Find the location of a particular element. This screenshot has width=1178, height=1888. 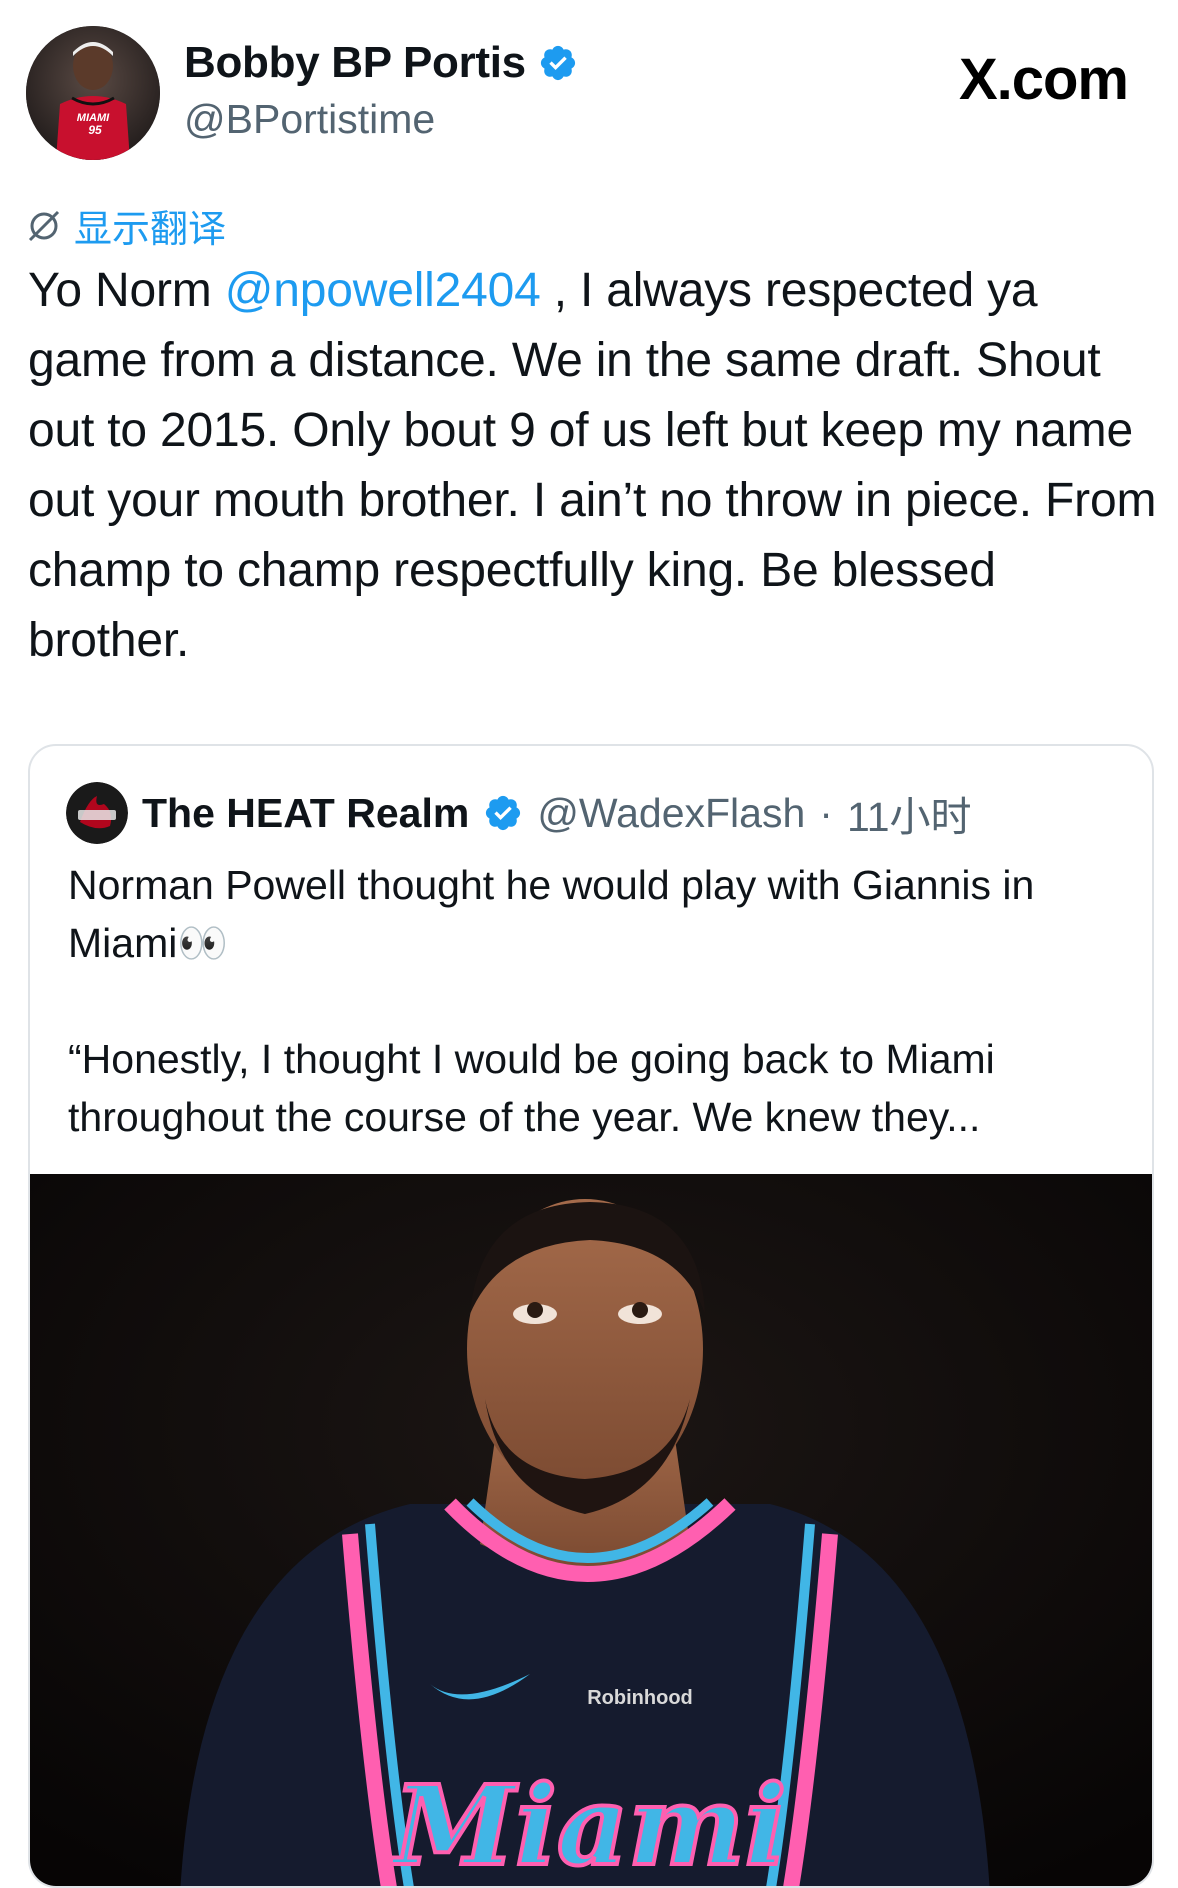

avatar-jersey-number: 95 is located at coordinates (95, 130).